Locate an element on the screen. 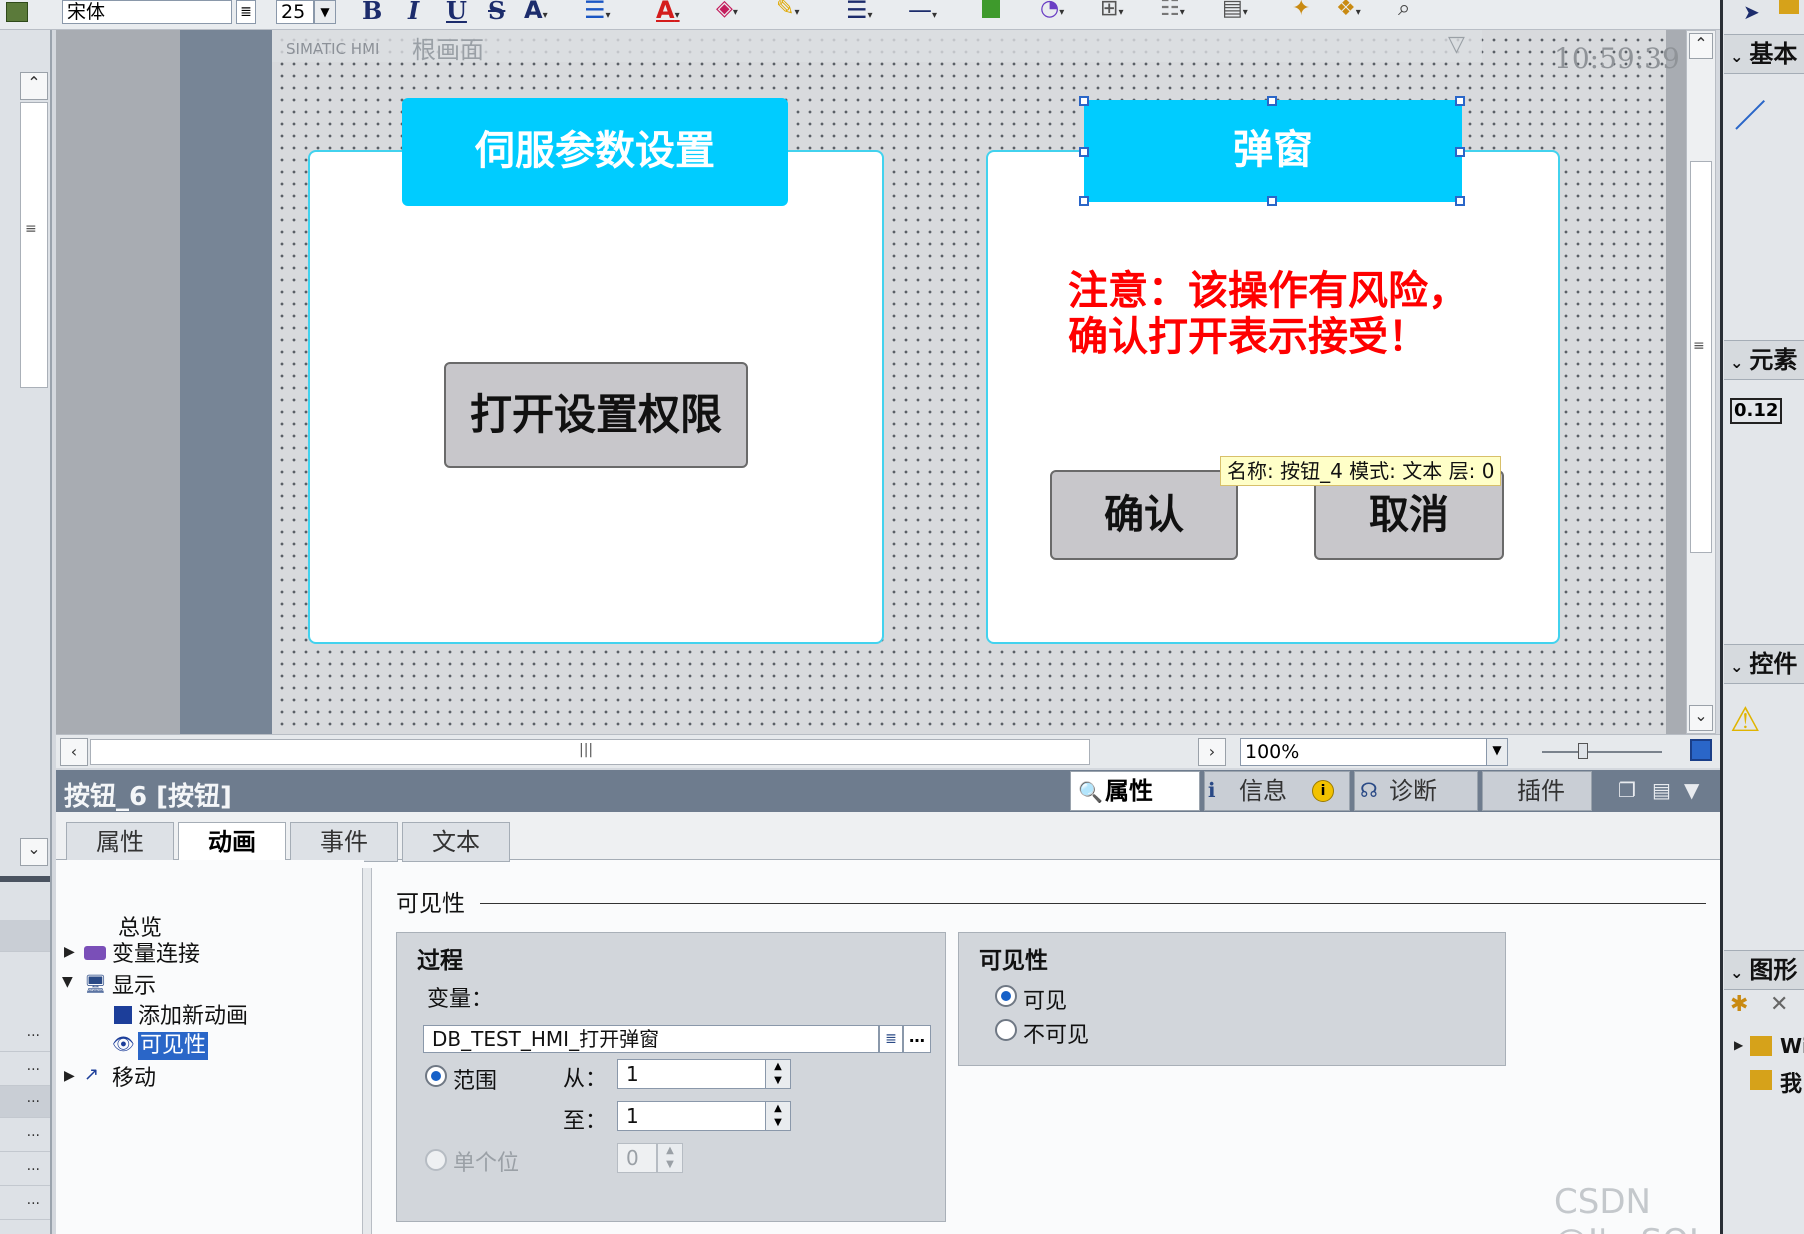  open-settings-permission-button: 打开设置权限 is located at coordinates (596, 415).